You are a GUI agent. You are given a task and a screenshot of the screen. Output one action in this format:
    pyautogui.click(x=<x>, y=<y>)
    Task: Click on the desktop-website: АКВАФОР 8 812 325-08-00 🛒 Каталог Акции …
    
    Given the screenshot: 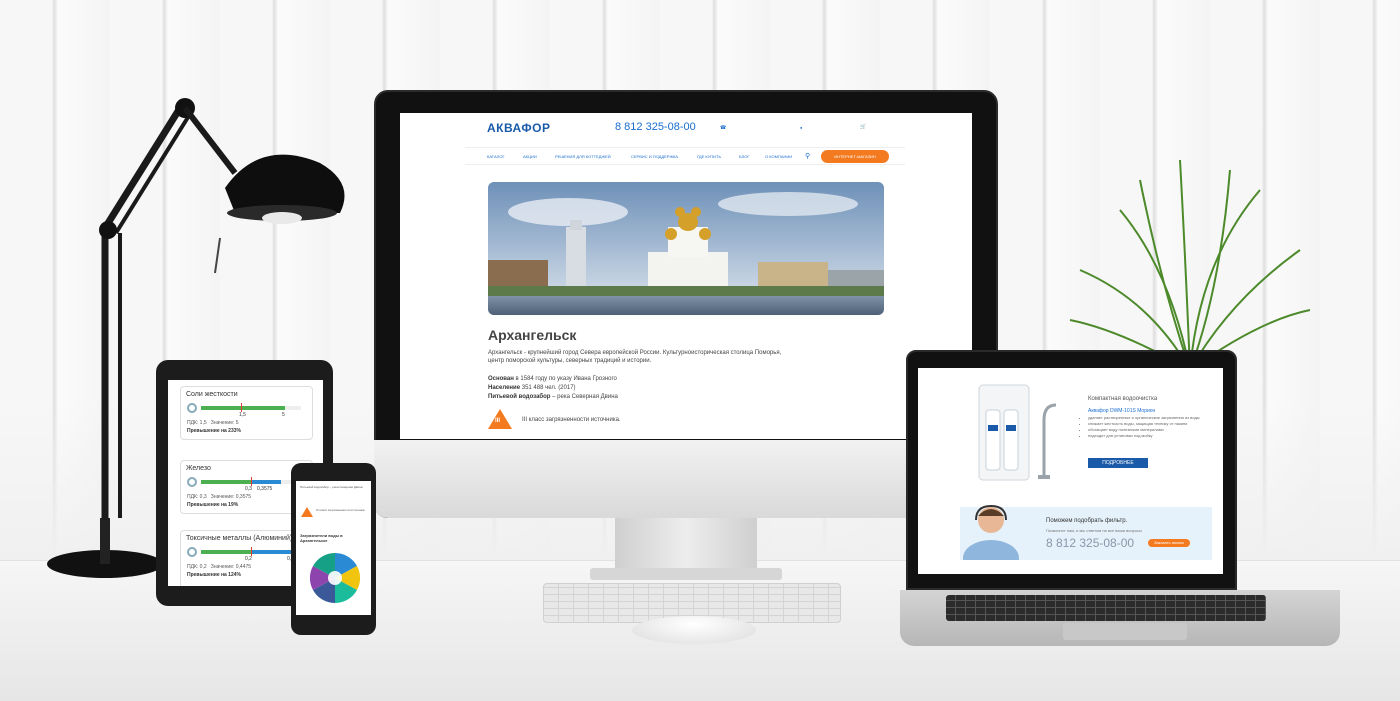 What is the action you would take?
    pyautogui.click(x=685, y=276)
    